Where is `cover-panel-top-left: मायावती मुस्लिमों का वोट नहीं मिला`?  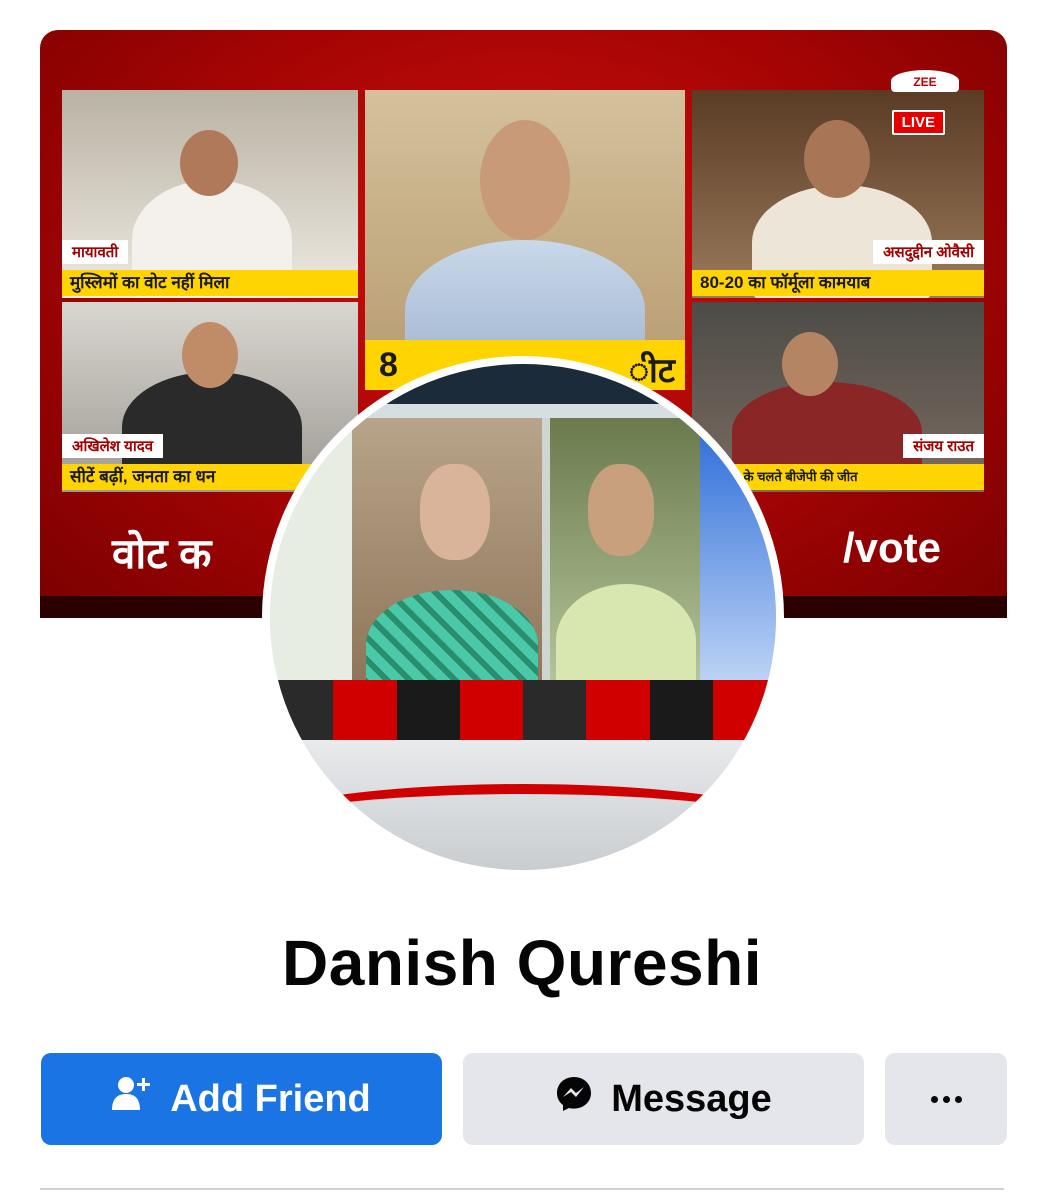
cover-panel-top-left: मायावती मुस्लिमों का वोट नहीं मिला is located at coordinates (210, 194).